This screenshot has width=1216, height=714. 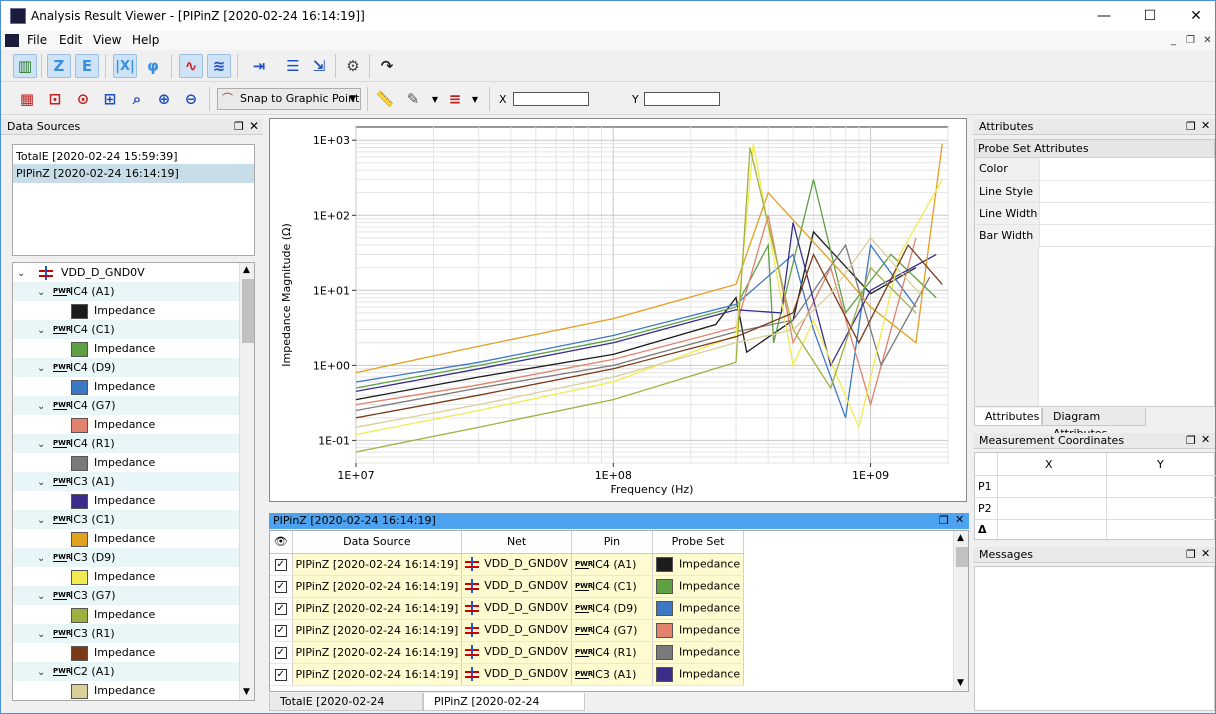 What do you see at coordinates (1173, 40) in the screenshot?
I see `mdi-minimize-icon: _` at bounding box center [1173, 40].